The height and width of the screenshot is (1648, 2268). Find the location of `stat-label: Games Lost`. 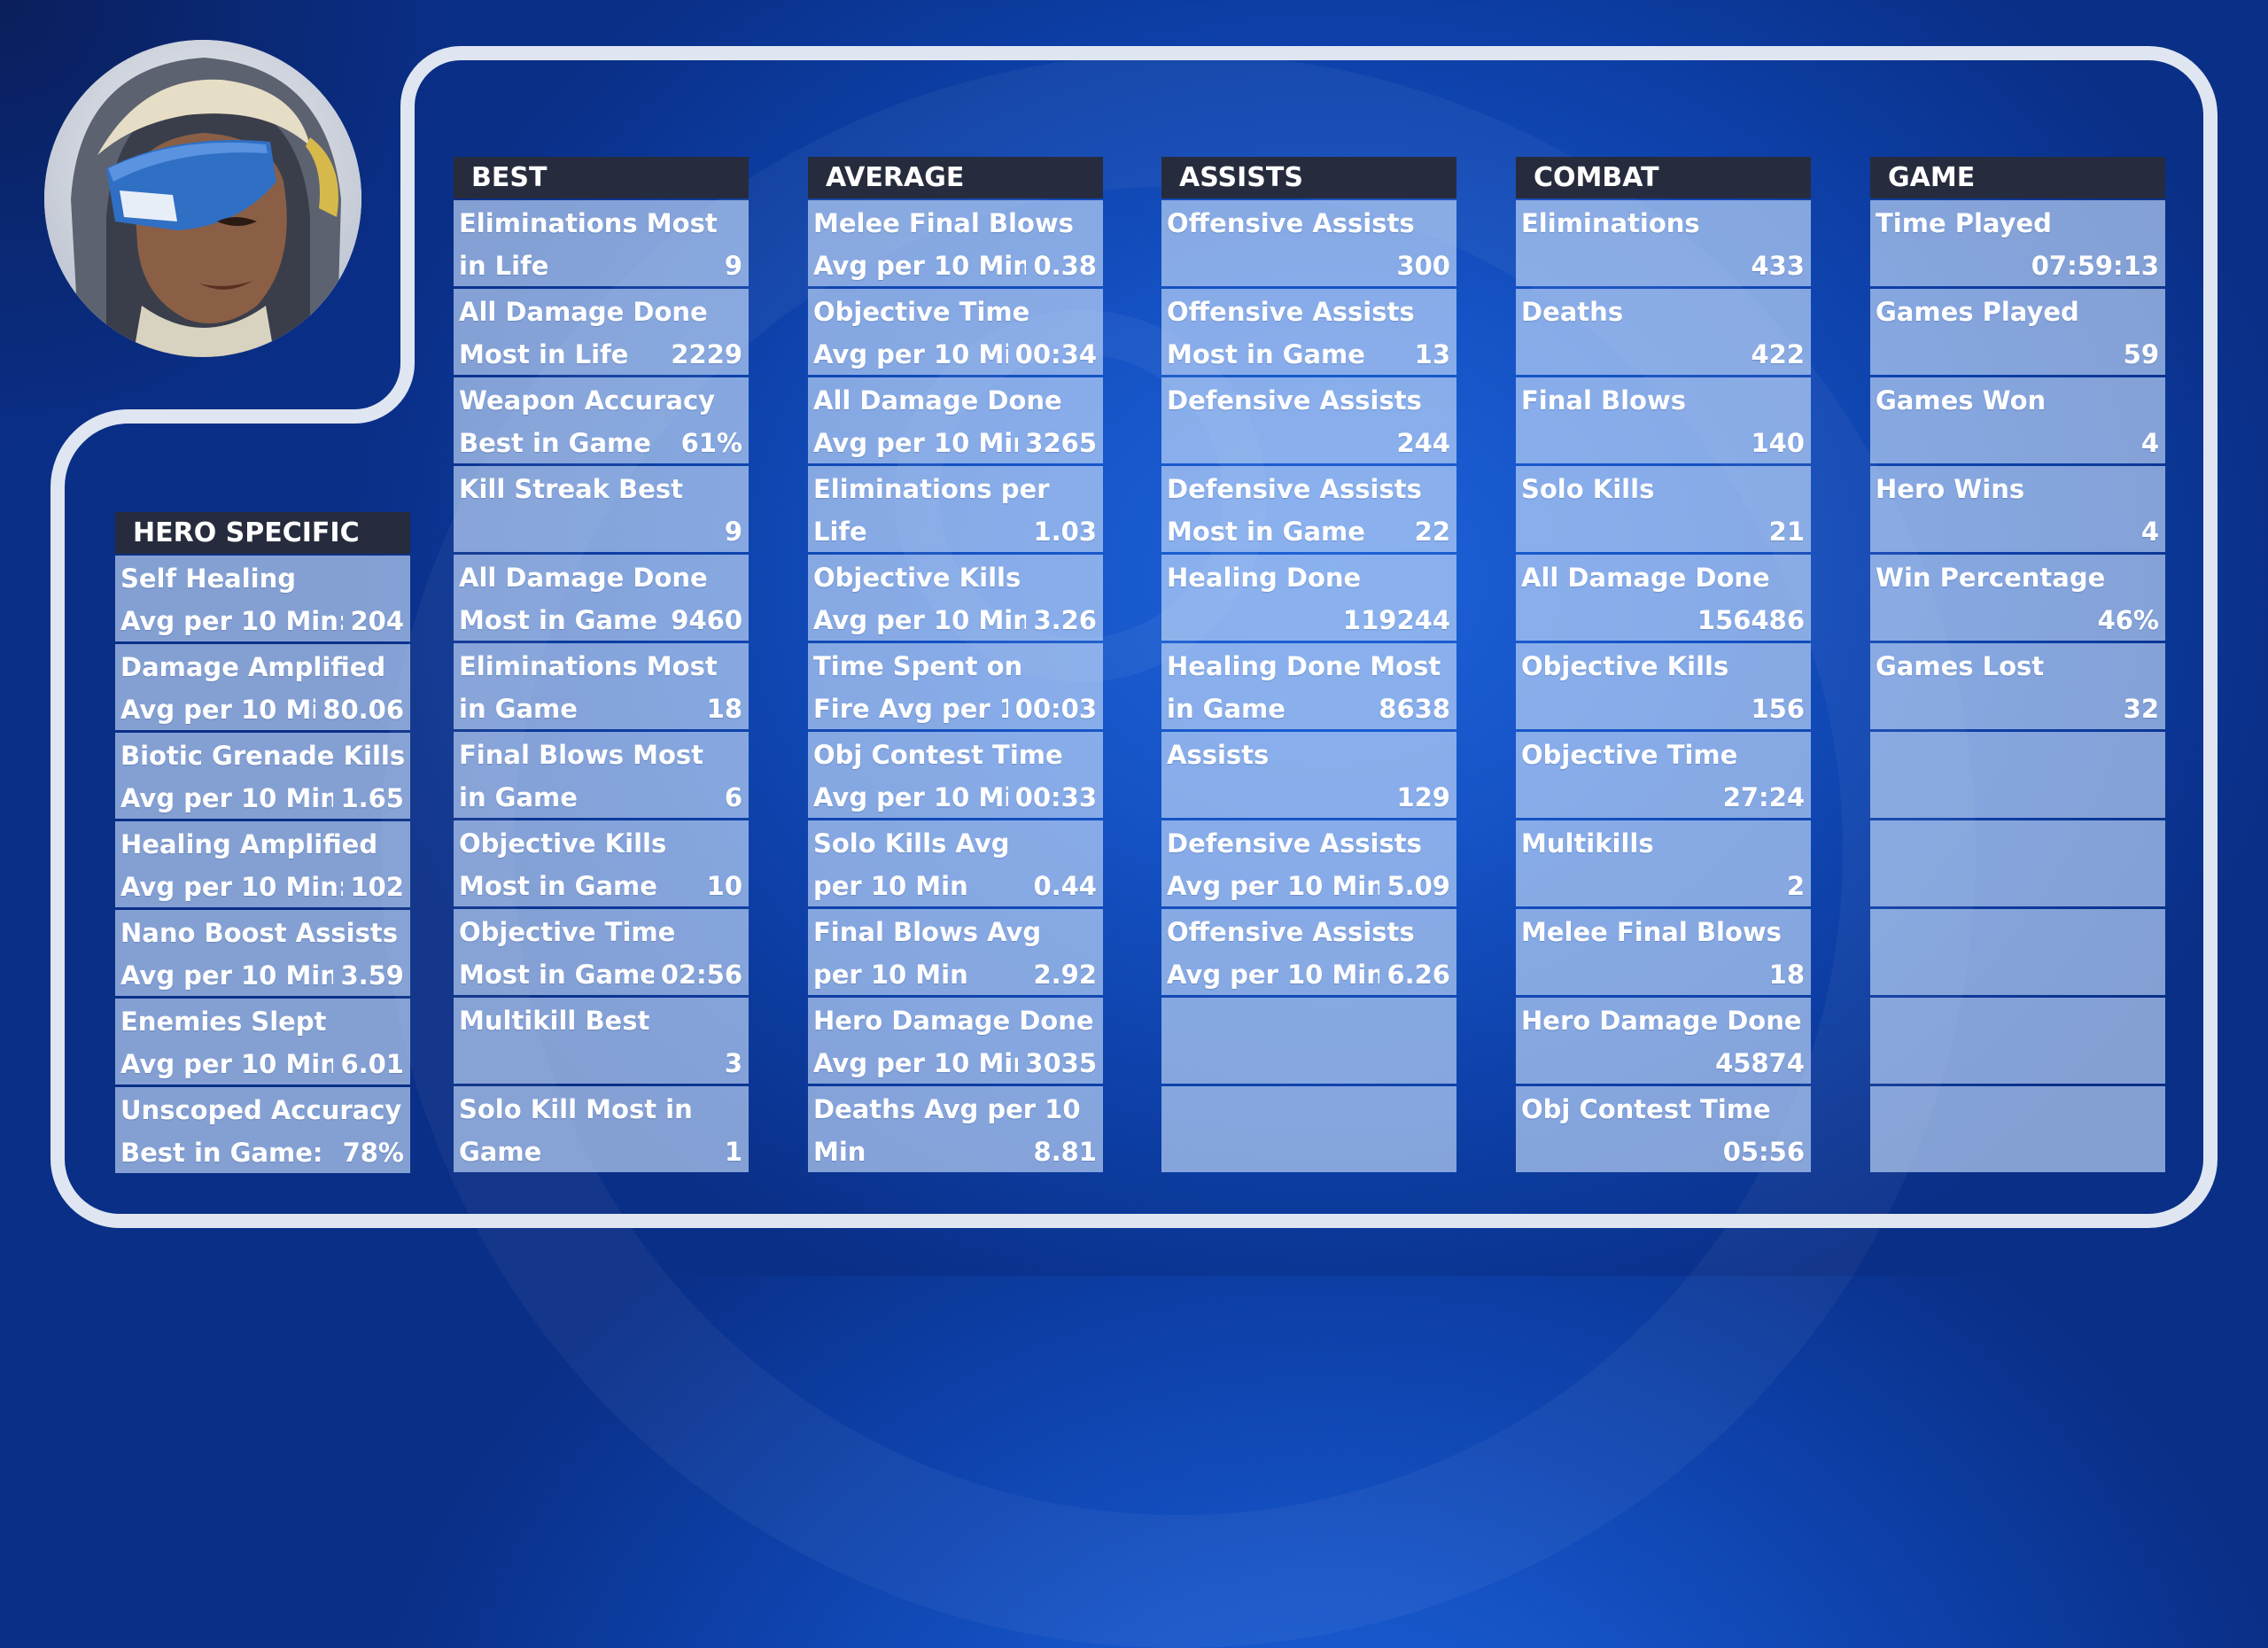

stat-label: Games Lost is located at coordinates (1960, 666).